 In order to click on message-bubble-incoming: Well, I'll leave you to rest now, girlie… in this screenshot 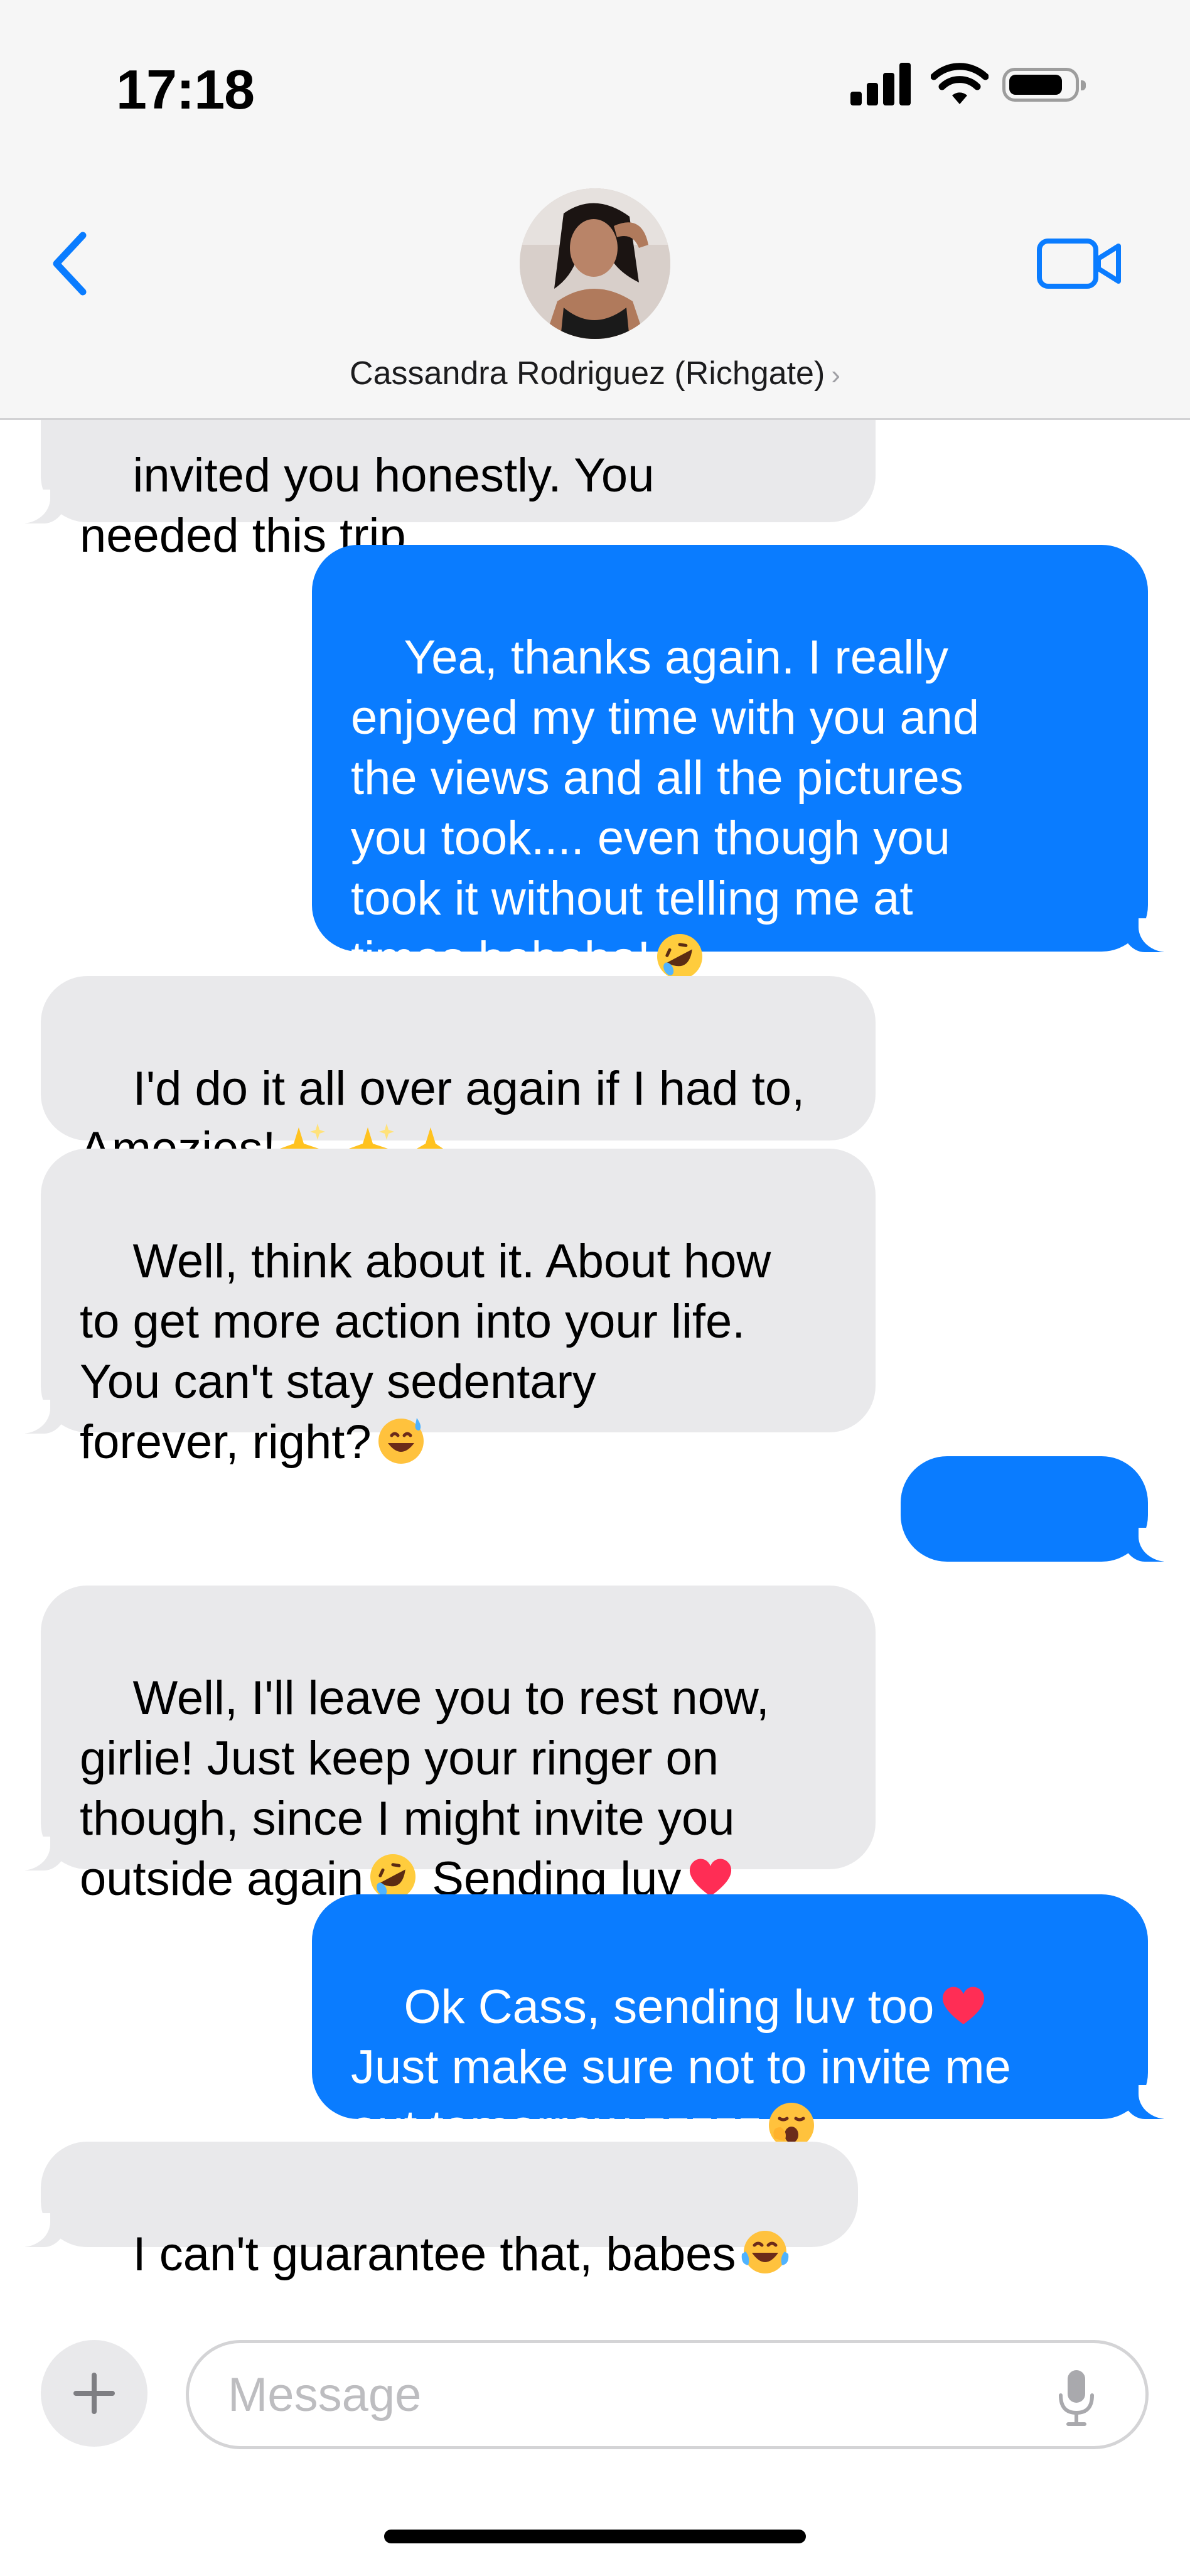, I will do `click(458, 1746)`.